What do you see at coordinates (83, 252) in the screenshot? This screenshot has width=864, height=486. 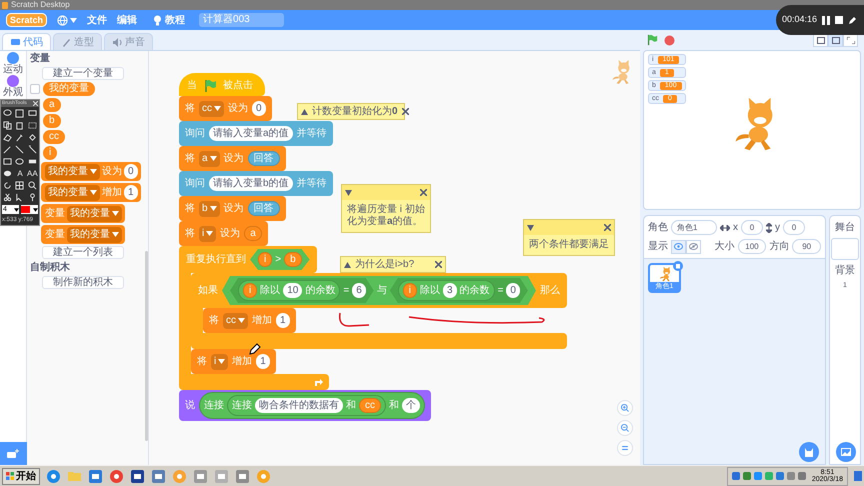 I see `palette-button: 建立一个列表` at bounding box center [83, 252].